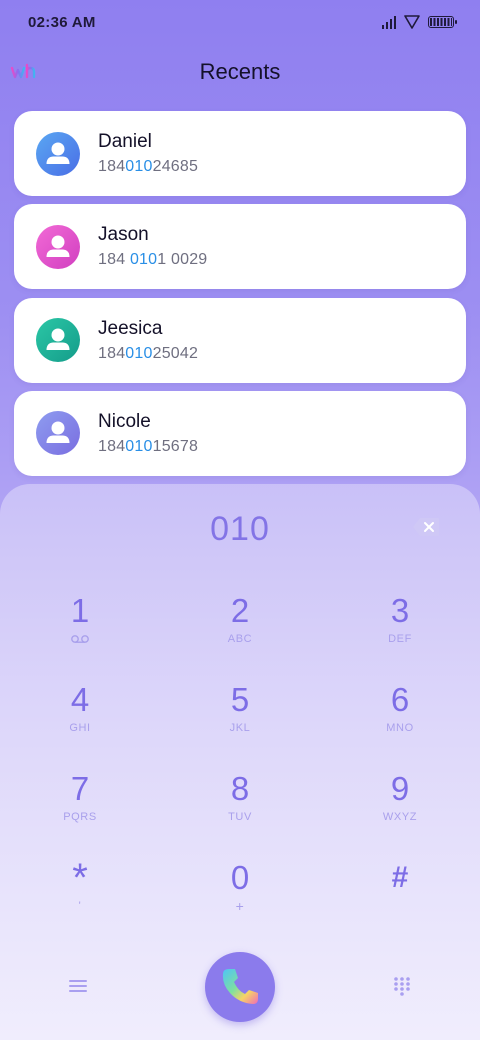  I want to click on key-digit: 6, so click(400, 699).